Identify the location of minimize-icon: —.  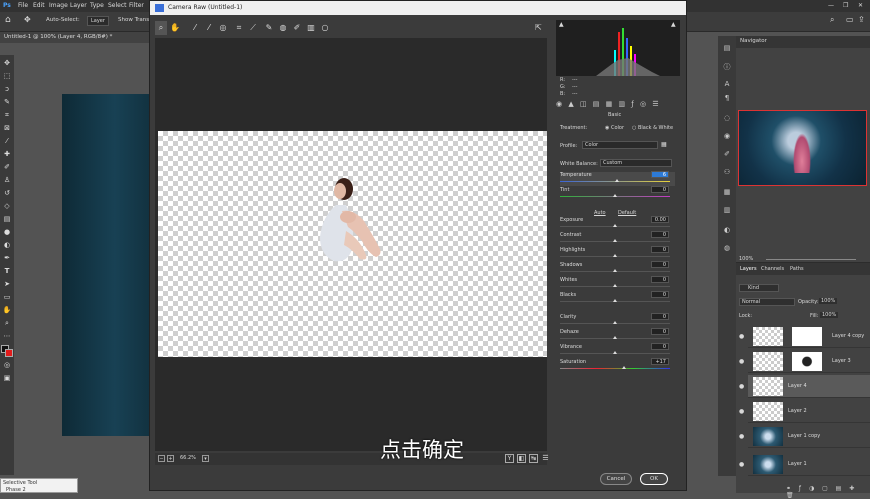
(831, 5).